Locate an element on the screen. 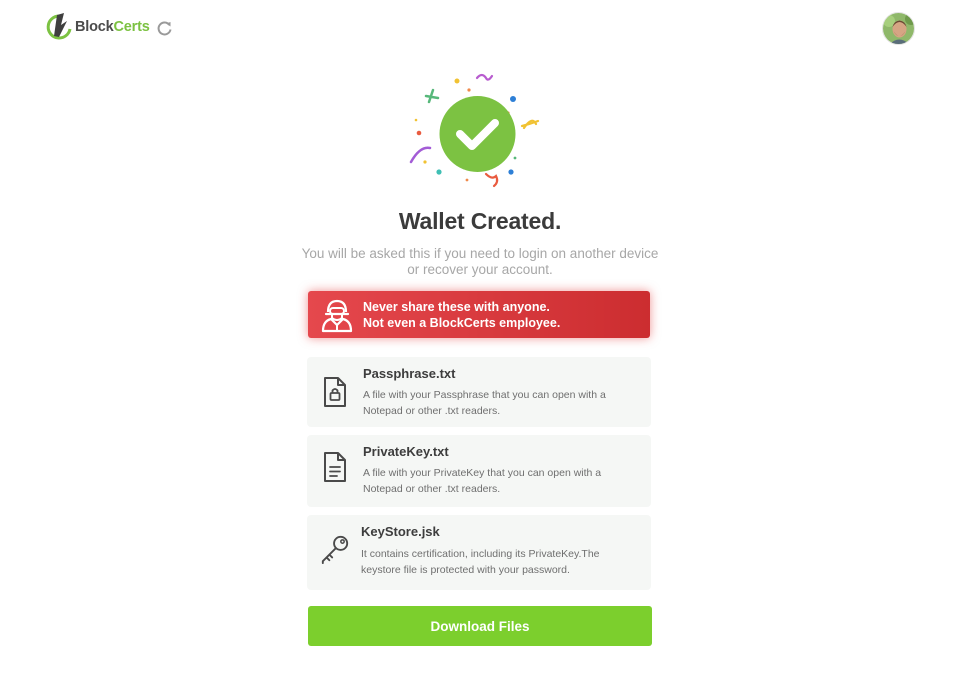 The width and height of the screenshot is (960, 693). anonymous-agent-icon is located at coordinates (337, 315).